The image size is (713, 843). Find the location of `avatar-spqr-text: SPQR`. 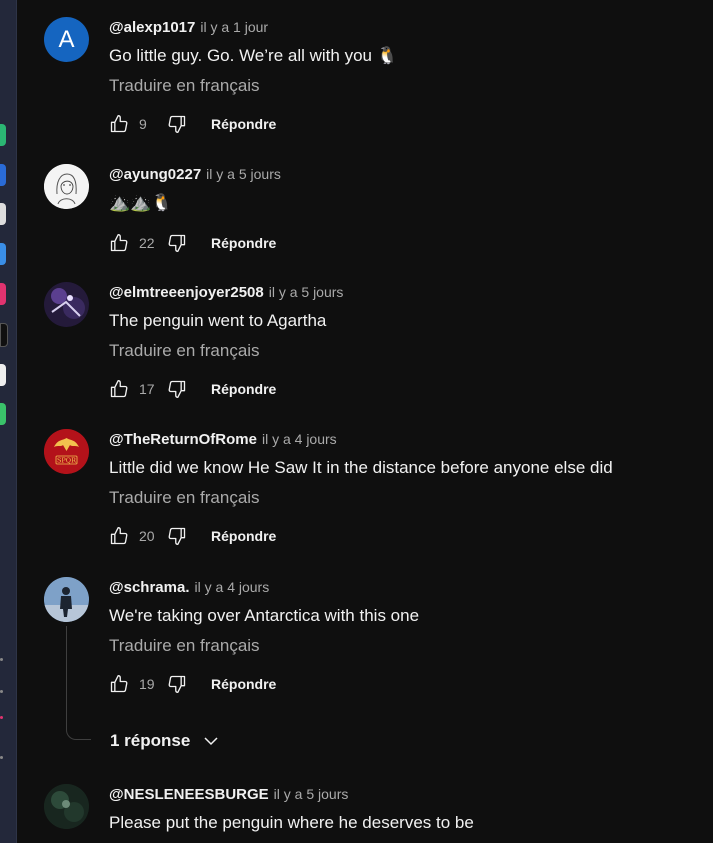

avatar-spqr-text: SPQR is located at coordinates (67, 461).